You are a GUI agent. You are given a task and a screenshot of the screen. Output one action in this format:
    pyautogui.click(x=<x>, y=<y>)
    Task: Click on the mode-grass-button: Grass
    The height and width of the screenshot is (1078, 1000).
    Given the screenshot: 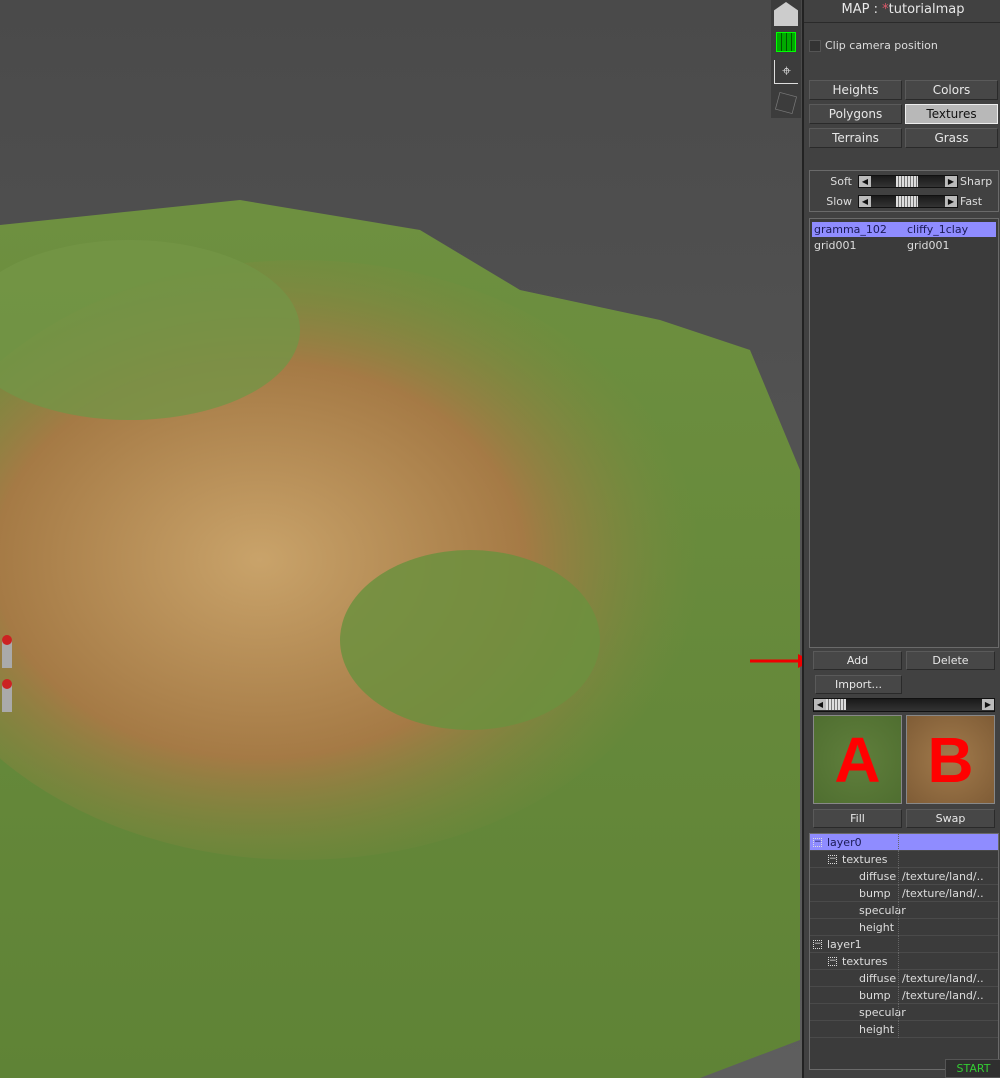 What is the action you would take?
    pyautogui.click(x=951, y=138)
    